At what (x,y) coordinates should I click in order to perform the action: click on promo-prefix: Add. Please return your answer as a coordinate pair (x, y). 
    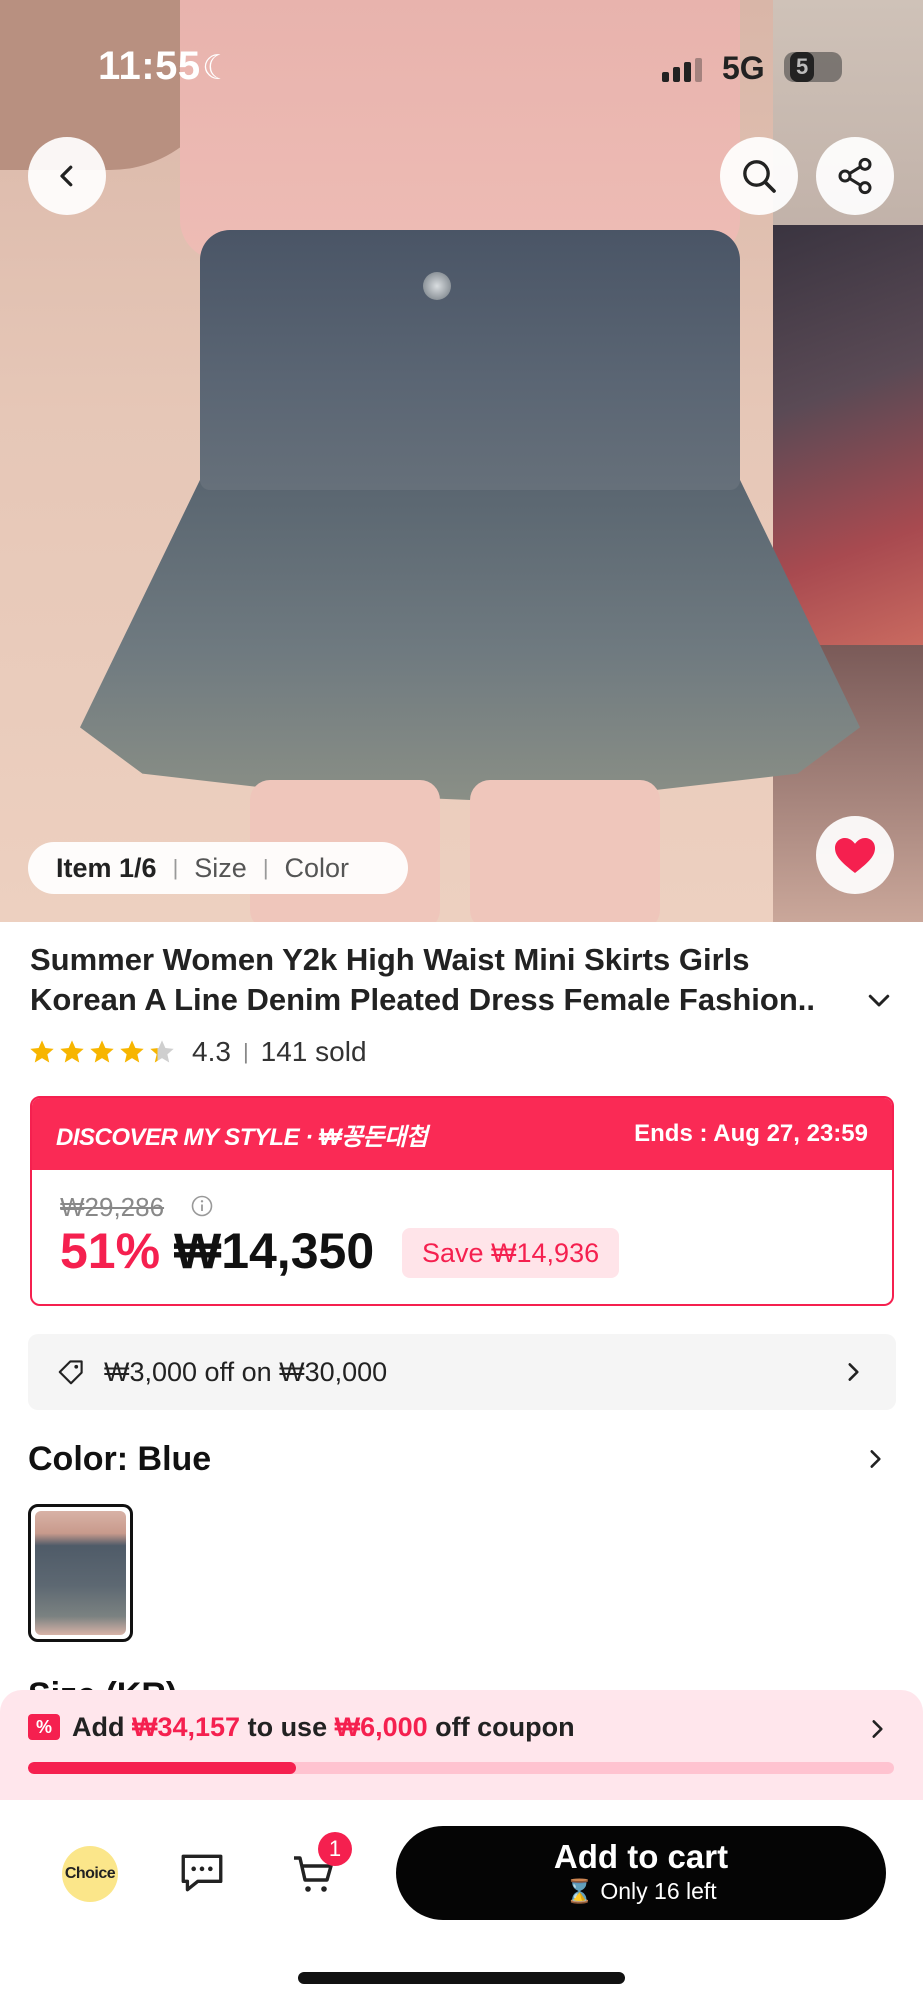
    Looking at the image, I should click on (102, 1727).